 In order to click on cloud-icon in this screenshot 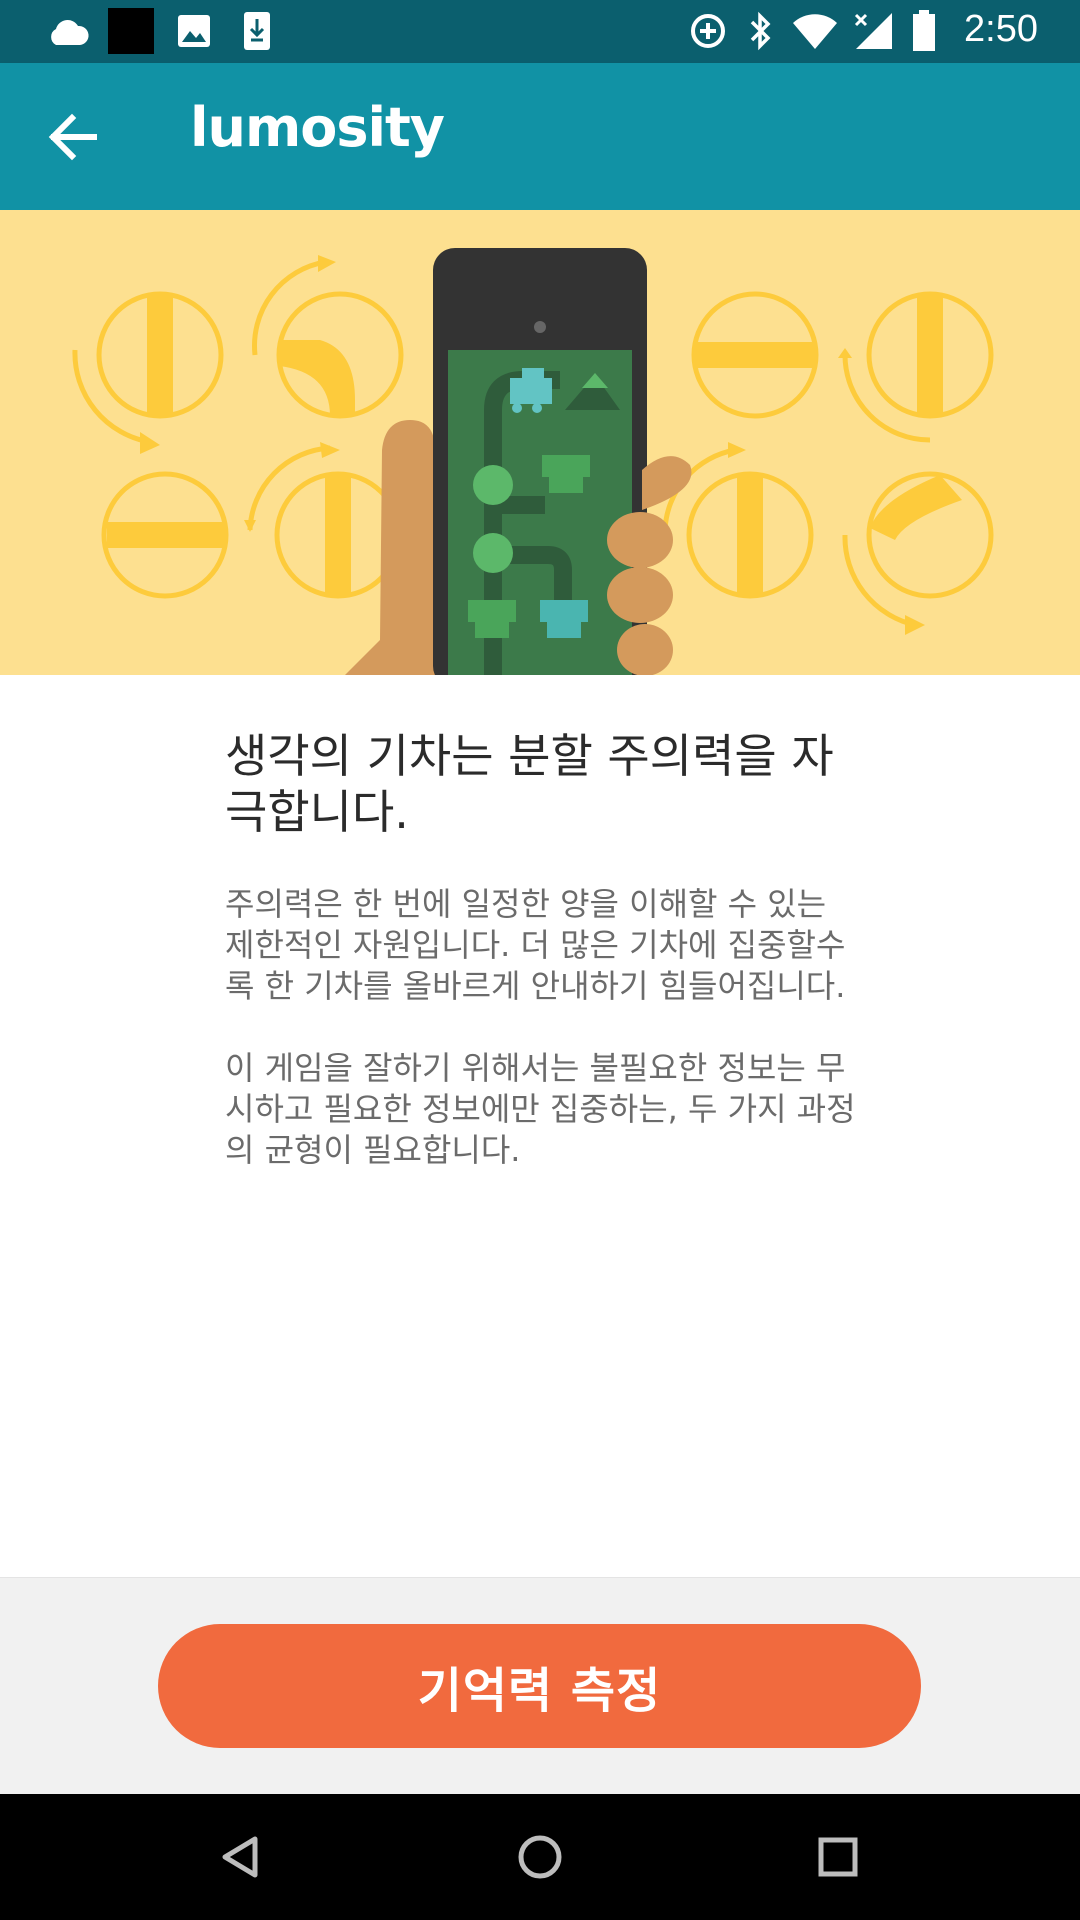, I will do `click(70, 32)`.